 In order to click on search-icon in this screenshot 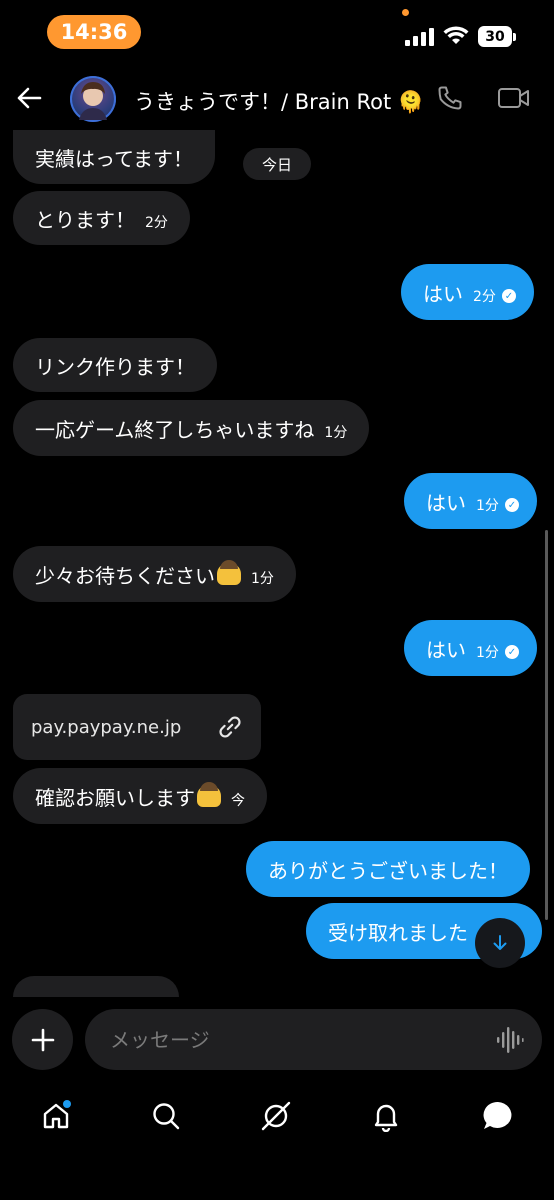, I will do `click(166, 1116)`.